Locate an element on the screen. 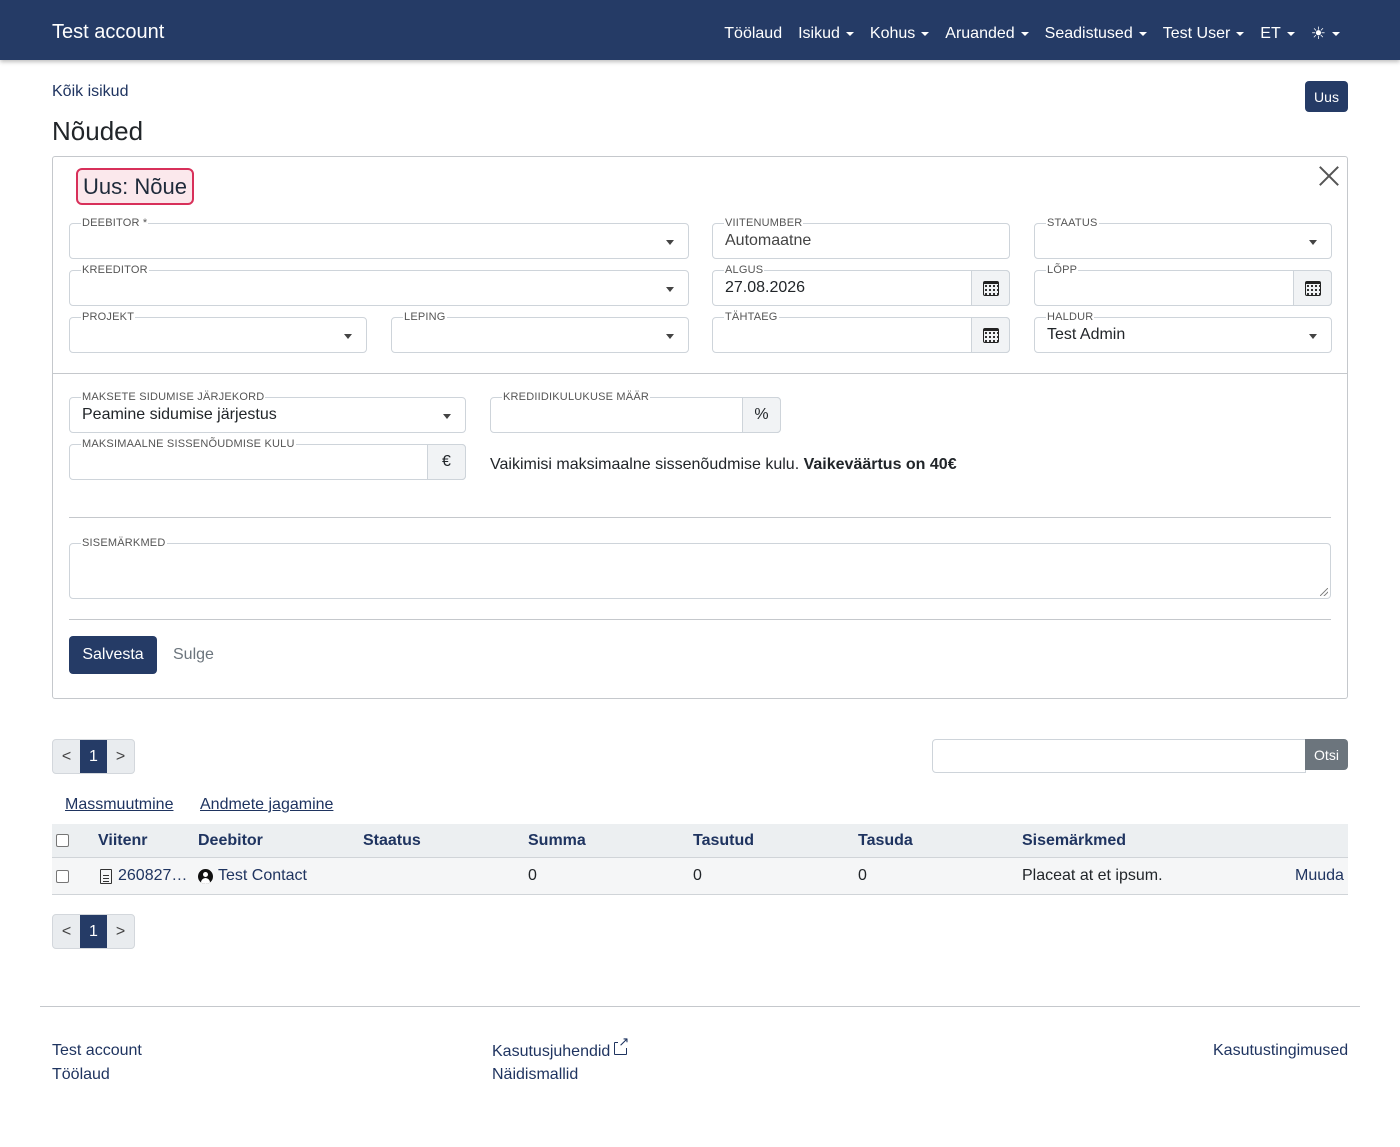 The image size is (1400, 1147). footer-link-account: Test account is located at coordinates (97, 1051).